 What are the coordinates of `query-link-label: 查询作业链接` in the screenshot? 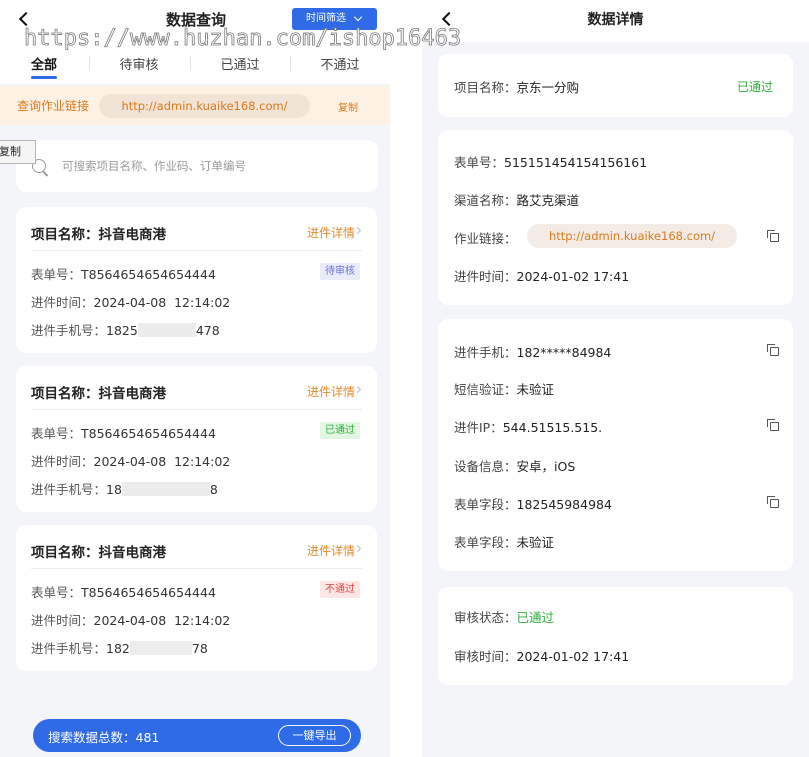 It's located at (53, 106).